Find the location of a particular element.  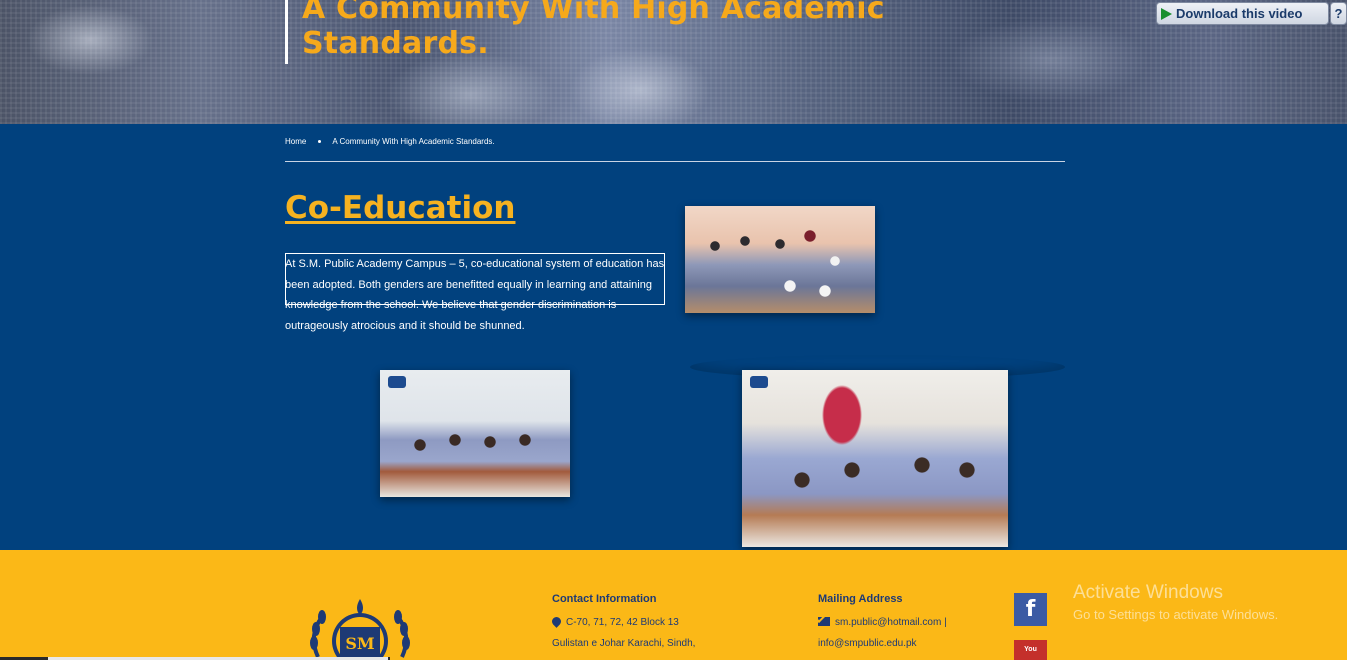

download-video-button: Download this video is located at coordinates (1242, 13).